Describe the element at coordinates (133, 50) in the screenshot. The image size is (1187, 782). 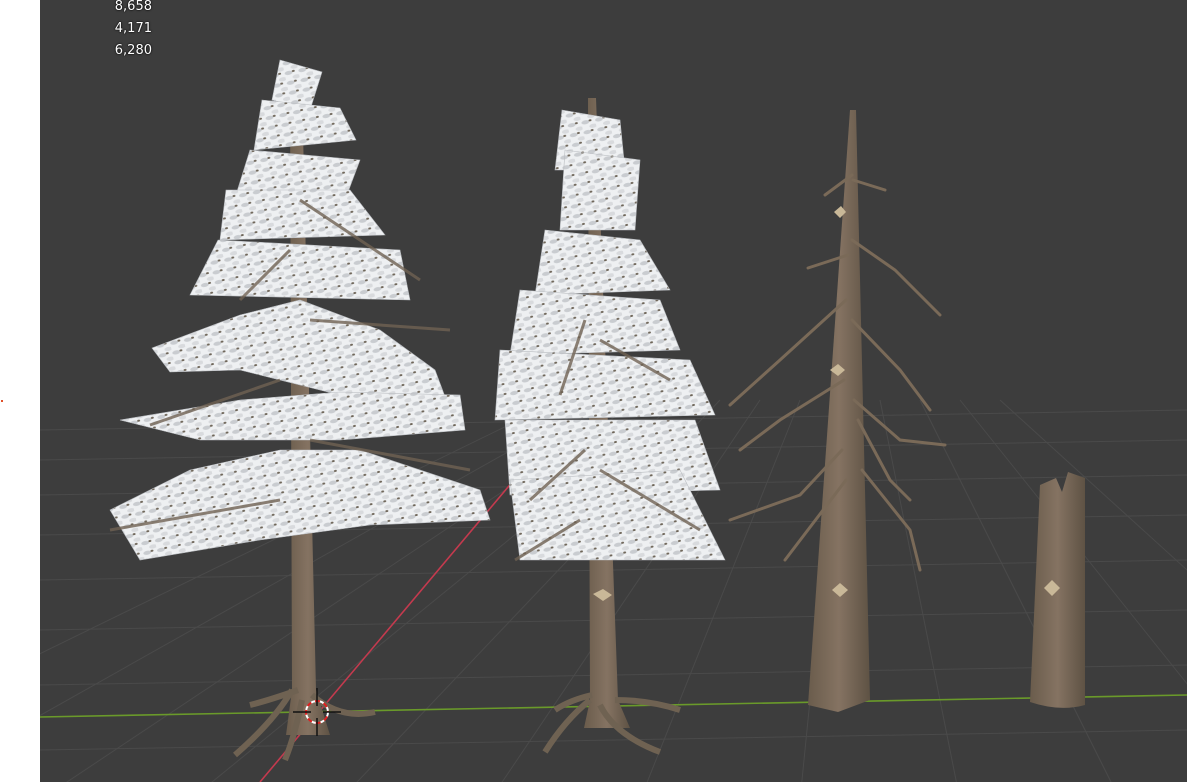
I see `stat-value: 6,280` at that location.